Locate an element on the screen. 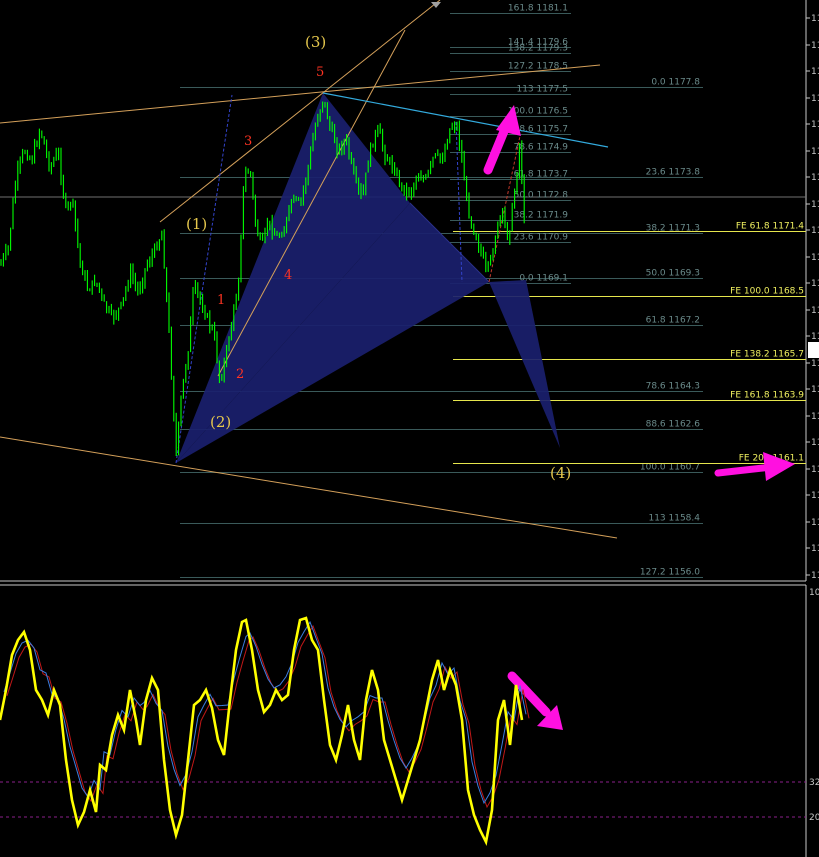  fib-main-label: 113 1158.4 is located at coordinates (674, 519).